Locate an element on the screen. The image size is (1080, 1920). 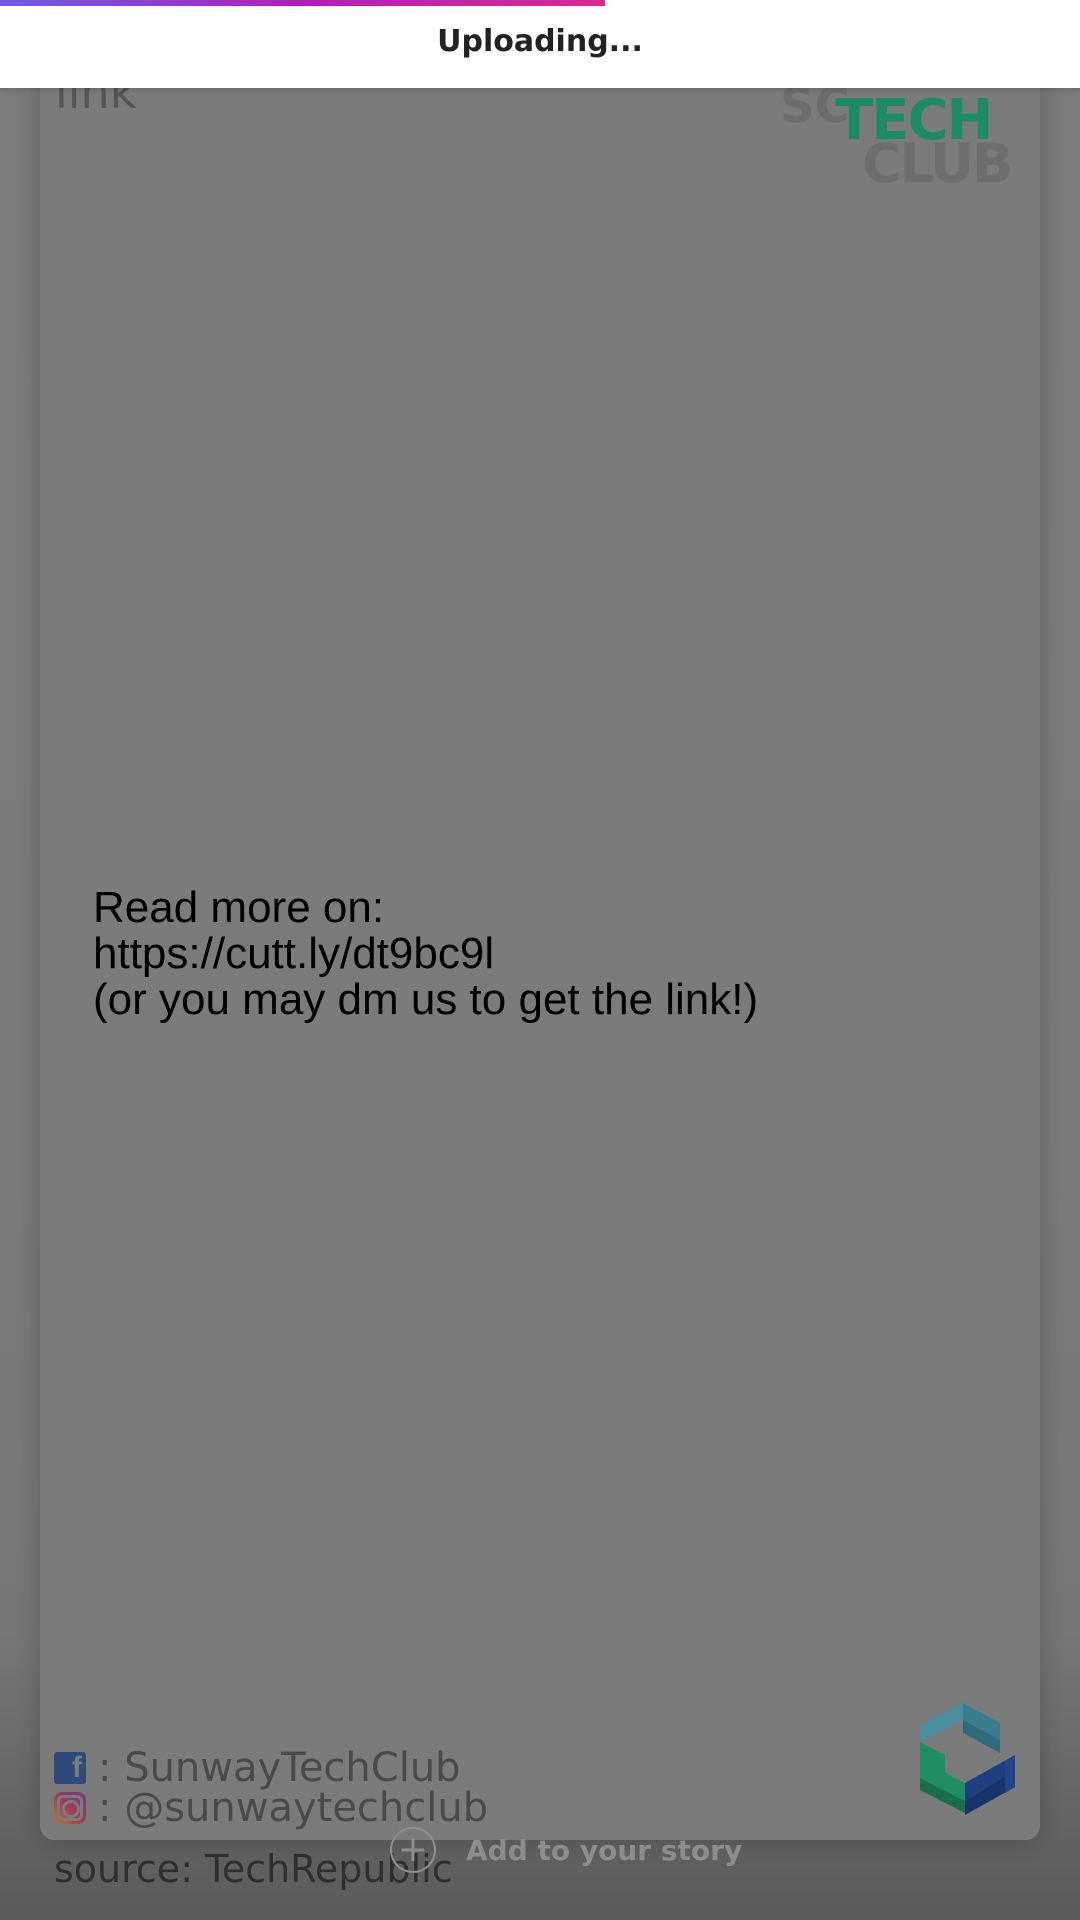
upload-progress-track is located at coordinates (540, 3).